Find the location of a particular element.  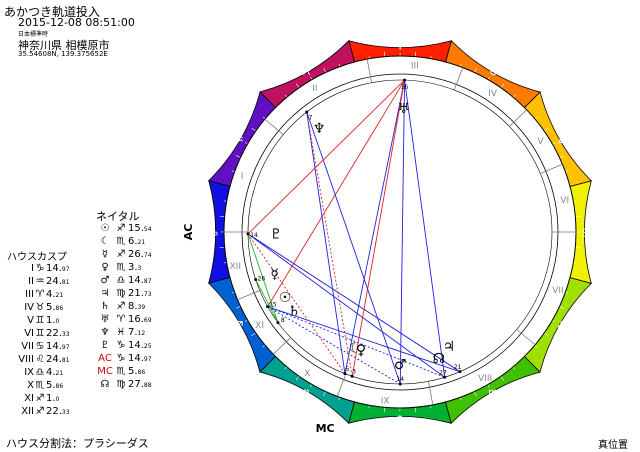

zodiac-sign-glyph: ♒ is located at coordinates (238, 139).